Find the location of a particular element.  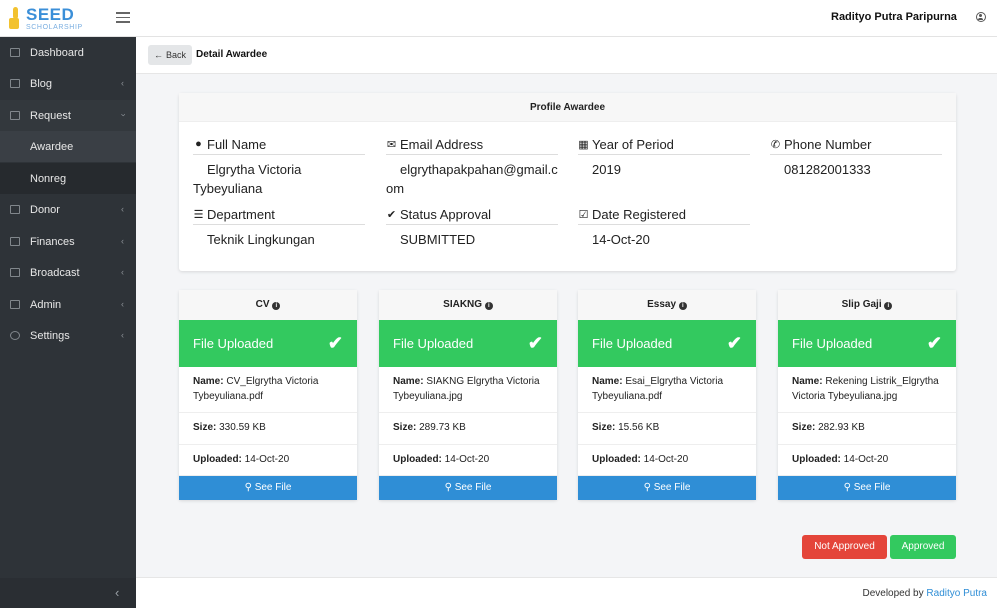

field-date-registered: ☑ Date Registered 14-Oct-20 is located at coordinates (664, 226).